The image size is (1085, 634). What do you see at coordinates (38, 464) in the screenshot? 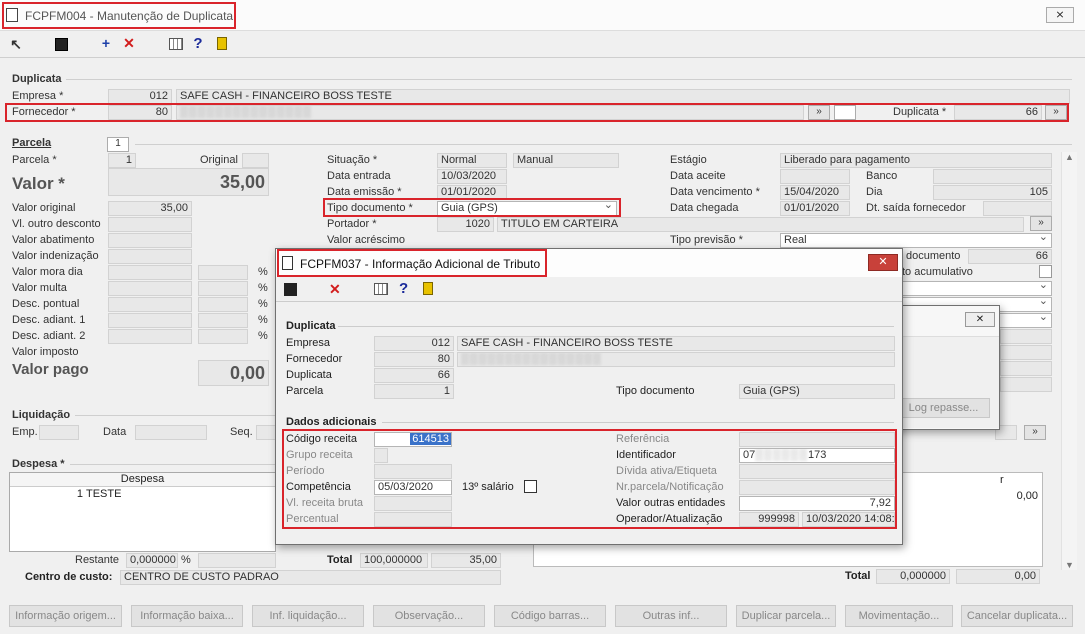
I see `despesa-group-label: Despesa *` at bounding box center [38, 464].